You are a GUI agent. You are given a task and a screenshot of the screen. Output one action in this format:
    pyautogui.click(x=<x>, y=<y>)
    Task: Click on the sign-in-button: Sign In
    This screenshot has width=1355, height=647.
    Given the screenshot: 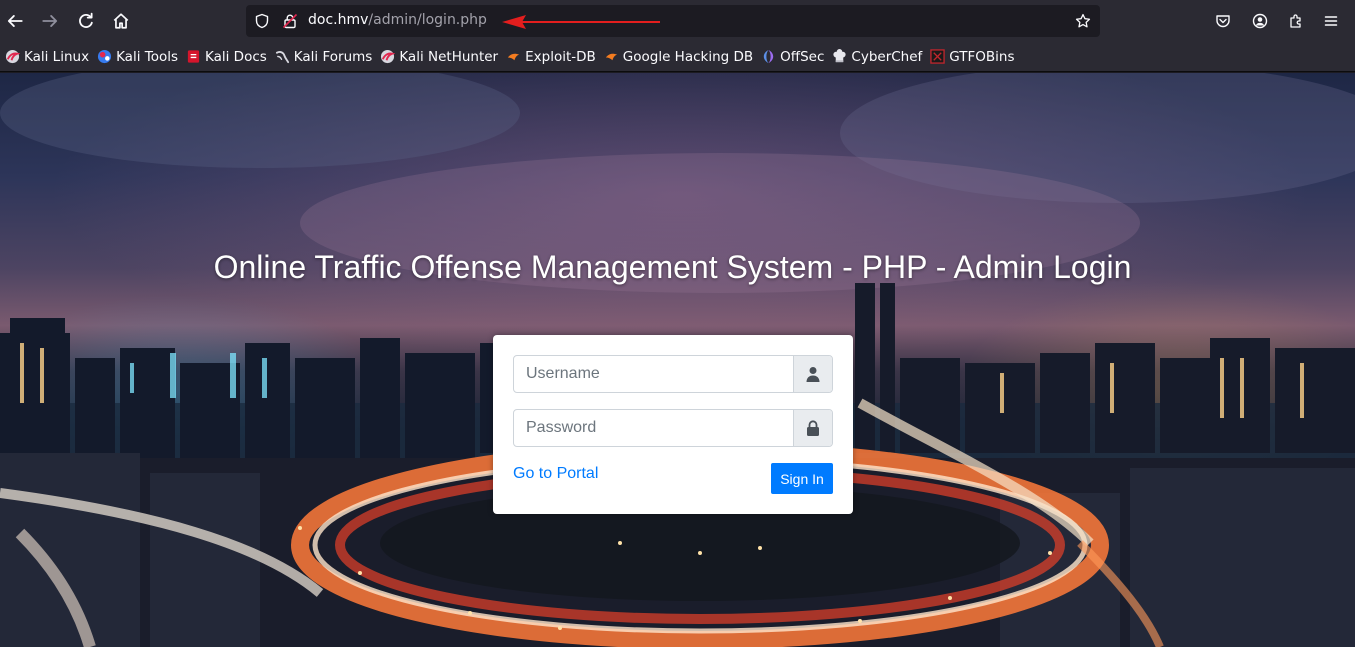 What is the action you would take?
    pyautogui.click(x=802, y=478)
    